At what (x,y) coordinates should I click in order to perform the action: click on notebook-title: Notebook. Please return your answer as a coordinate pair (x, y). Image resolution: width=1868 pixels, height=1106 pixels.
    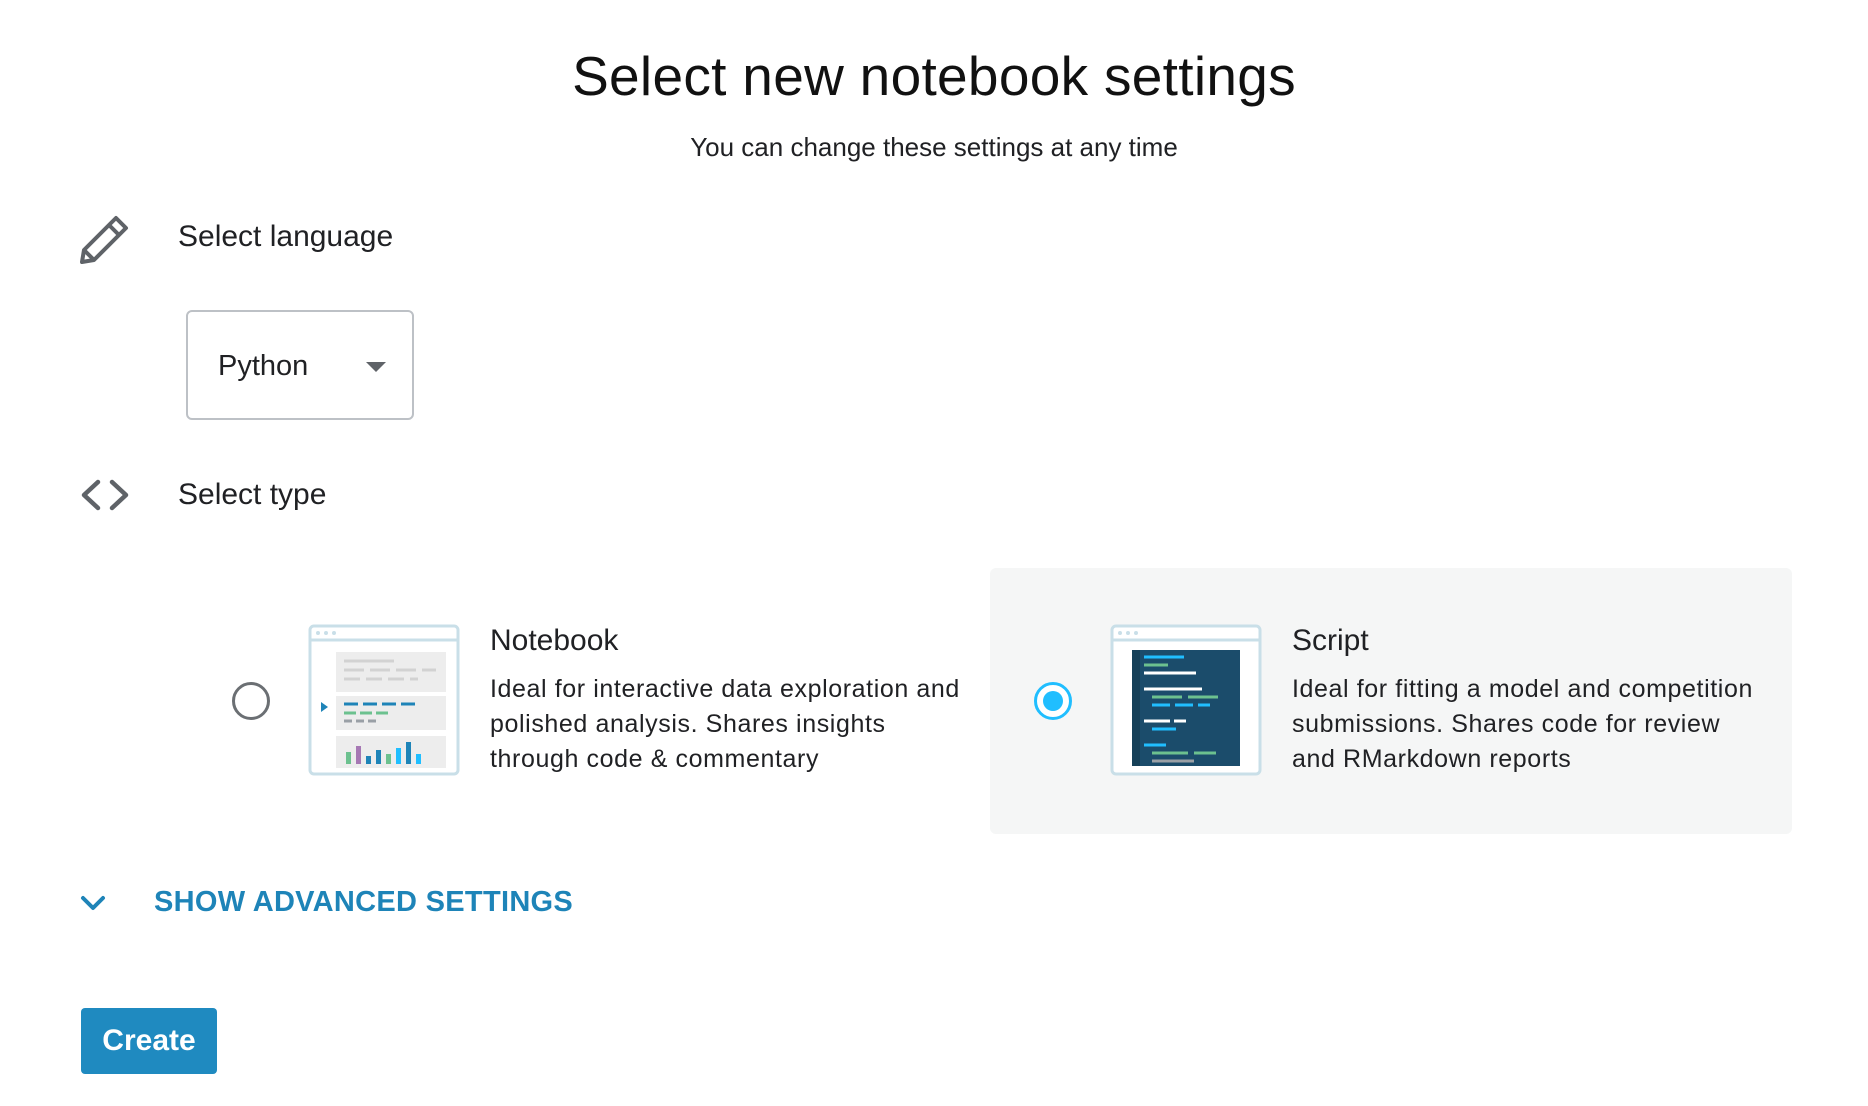
    Looking at the image, I should click on (554, 640).